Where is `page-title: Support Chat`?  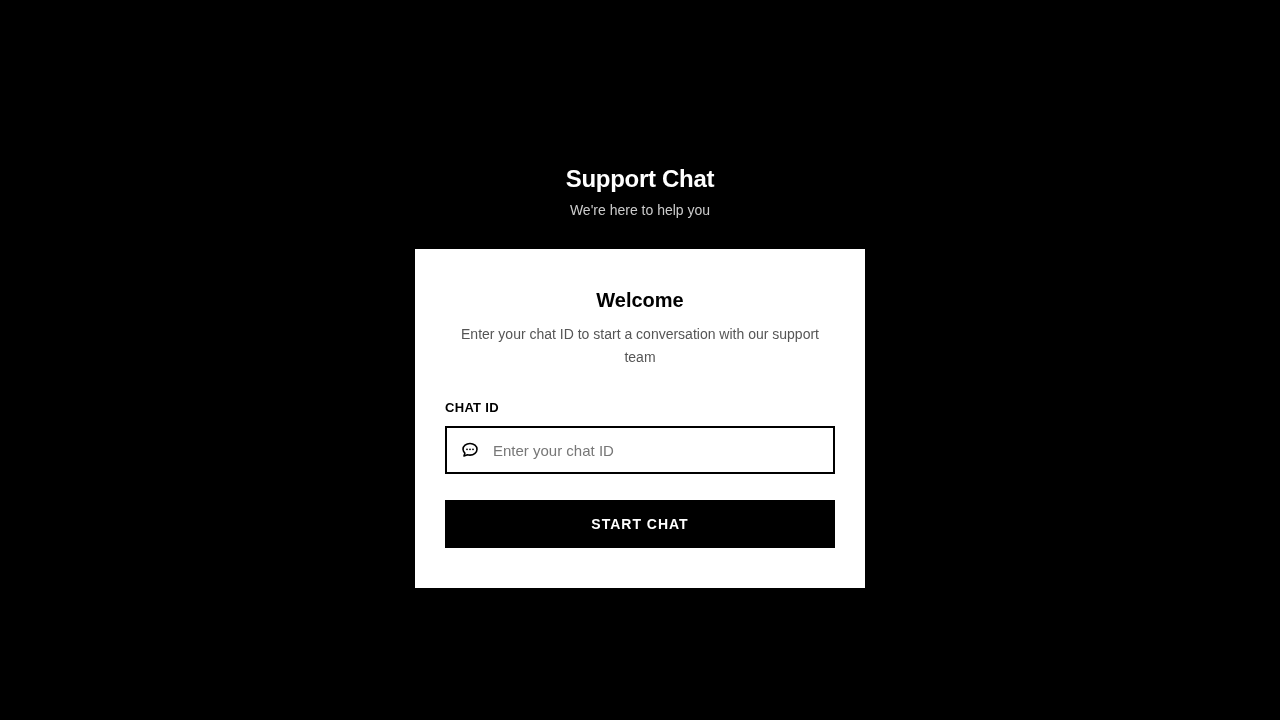
page-title: Support Chat is located at coordinates (640, 179).